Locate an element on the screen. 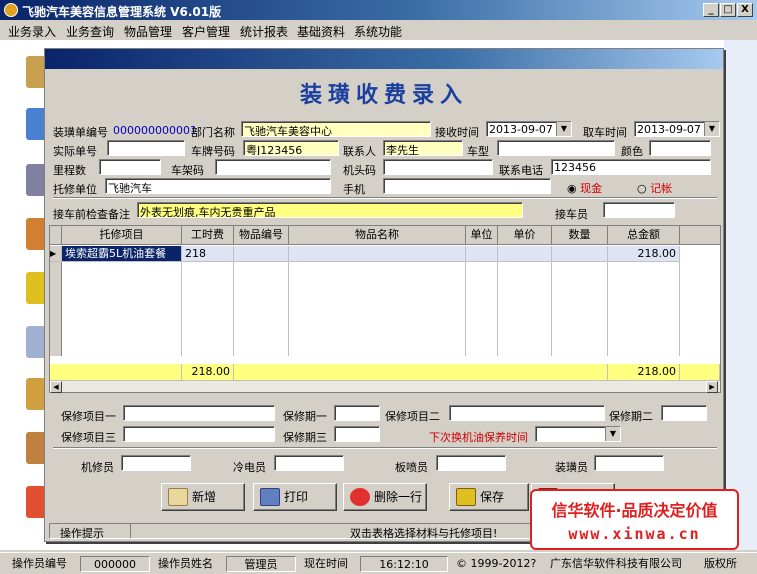 This screenshot has height=574, width=757. dept-field: 飞驰汽车美容中心 is located at coordinates (336, 129).